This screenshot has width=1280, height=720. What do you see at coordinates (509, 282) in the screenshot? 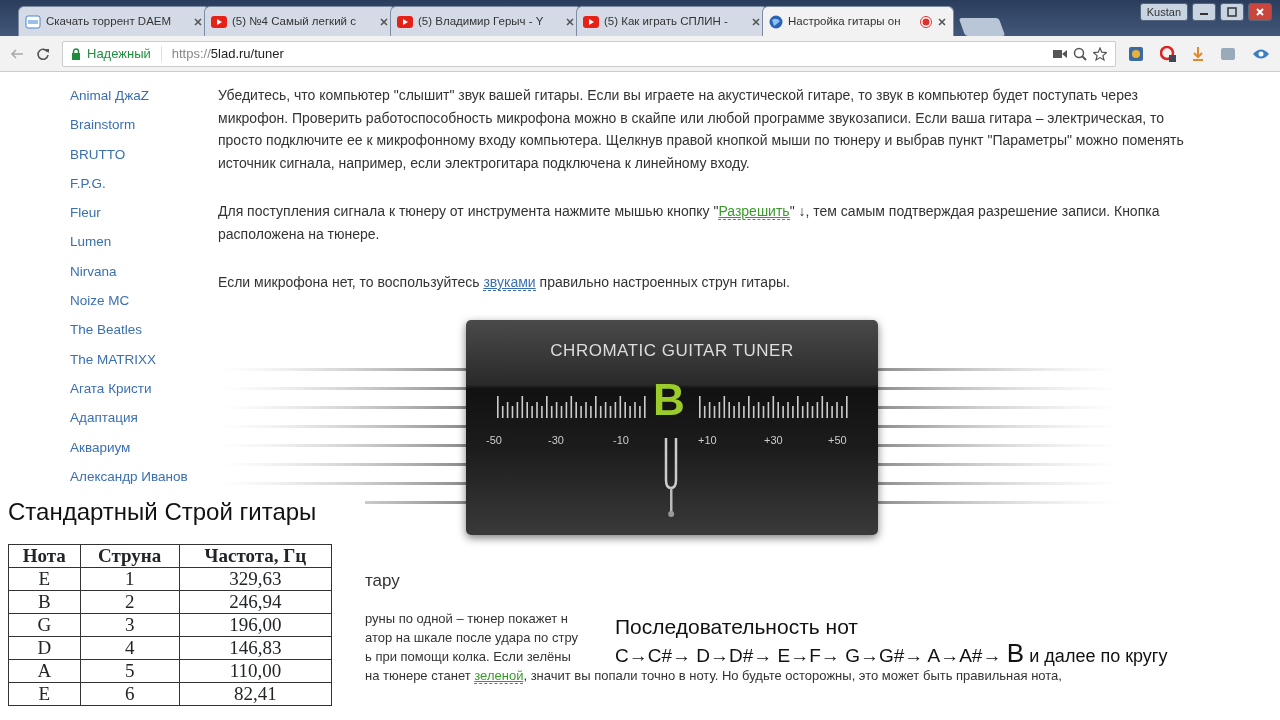
I see `inline-link: звуками` at bounding box center [509, 282].